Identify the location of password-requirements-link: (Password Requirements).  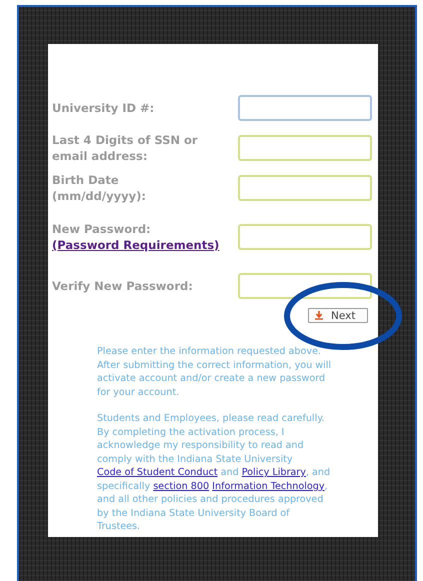
(136, 245).